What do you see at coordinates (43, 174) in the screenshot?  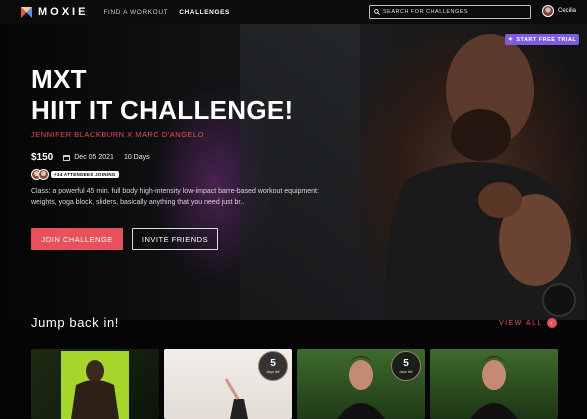 I see `attendee-avatar` at bounding box center [43, 174].